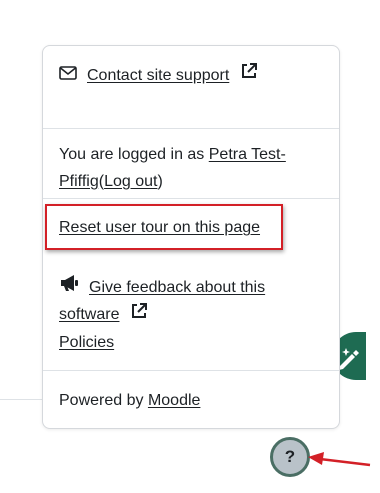  What do you see at coordinates (103, 400) in the screenshot?
I see `powered-by-prefix: Powered by` at bounding box center [103, 400].